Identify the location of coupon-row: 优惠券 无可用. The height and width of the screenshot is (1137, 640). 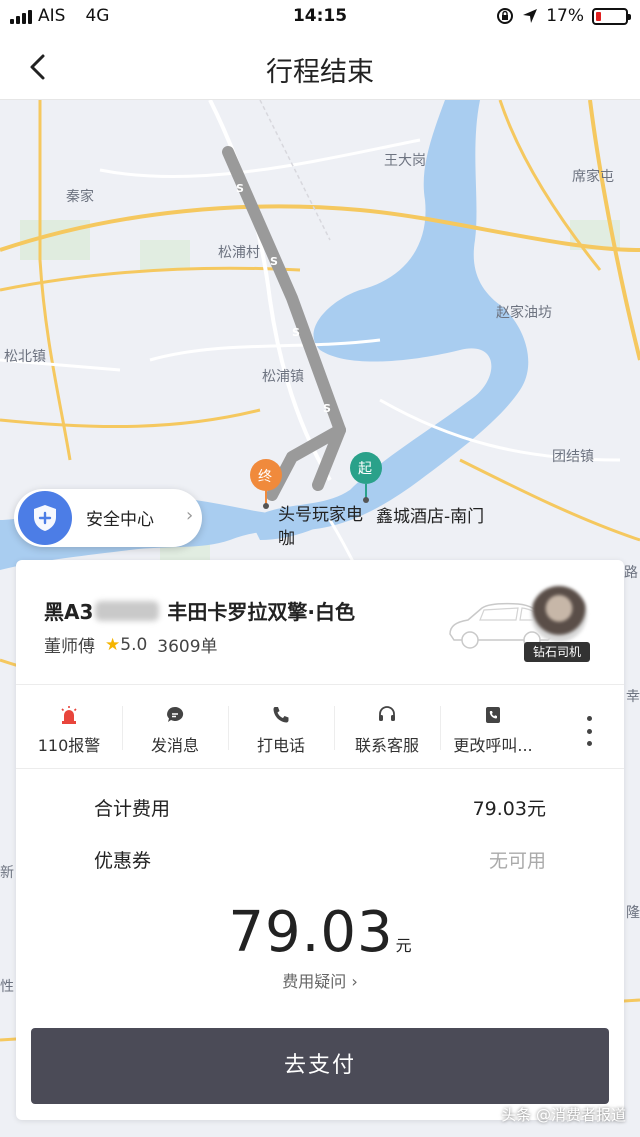
(320, 859).